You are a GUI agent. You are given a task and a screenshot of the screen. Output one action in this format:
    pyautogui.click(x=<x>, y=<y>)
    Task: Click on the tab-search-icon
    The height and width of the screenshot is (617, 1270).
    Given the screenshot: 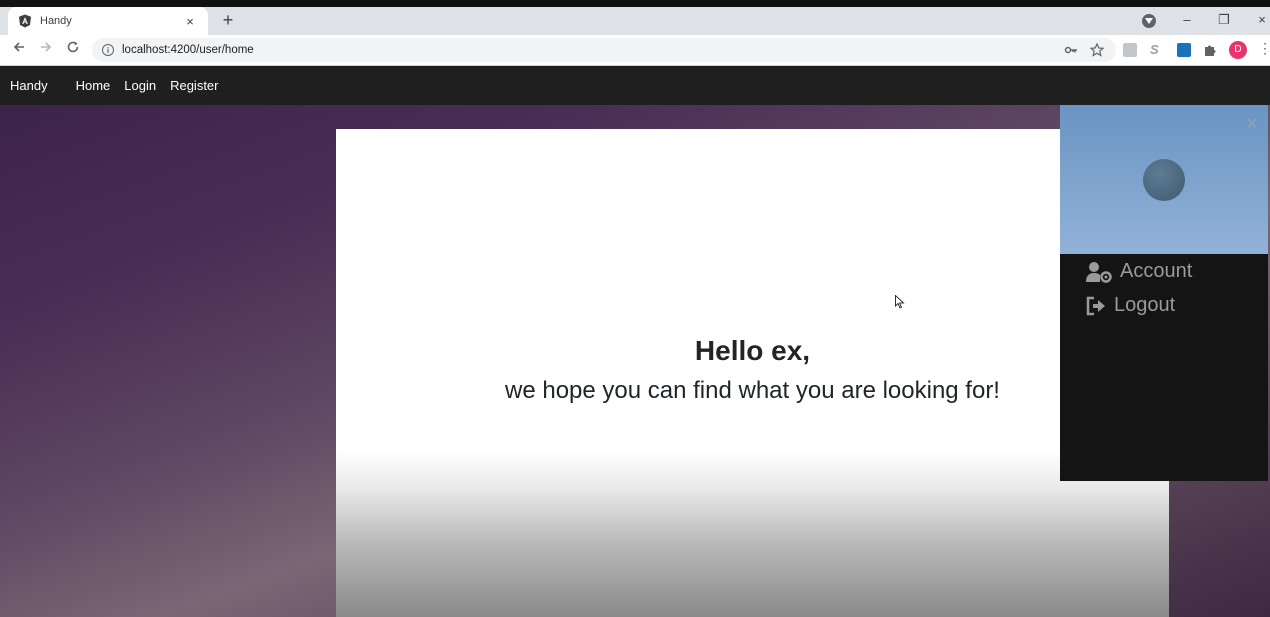 What is the action you would take?
    pyautogui.click(x=1149, y=21)
    